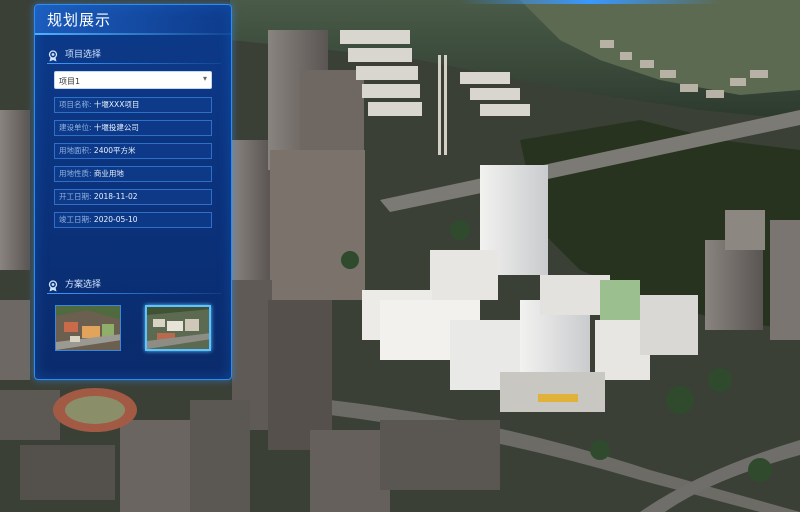 This screenshot has height=512, width=800. Describe the element at coordinates (108, 173) in the screenshot. I see `info-value: 商业用地` at that location.